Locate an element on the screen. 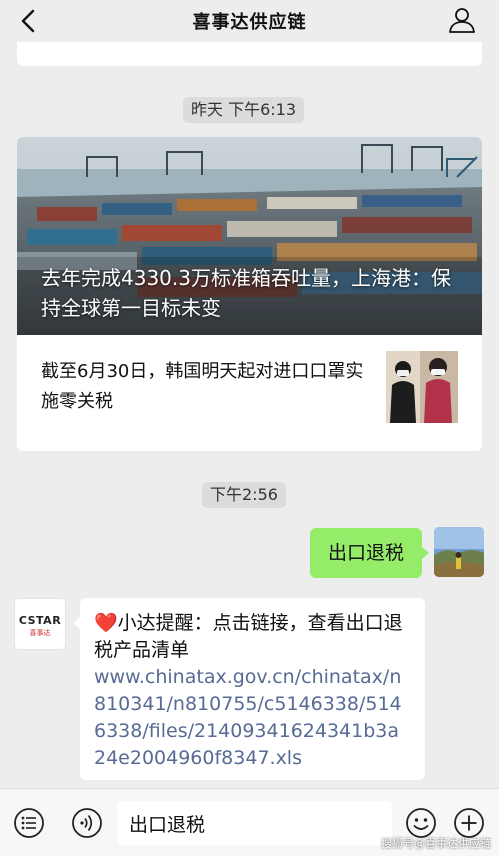  chevron-left-icon is located at coordinates (29, 21).